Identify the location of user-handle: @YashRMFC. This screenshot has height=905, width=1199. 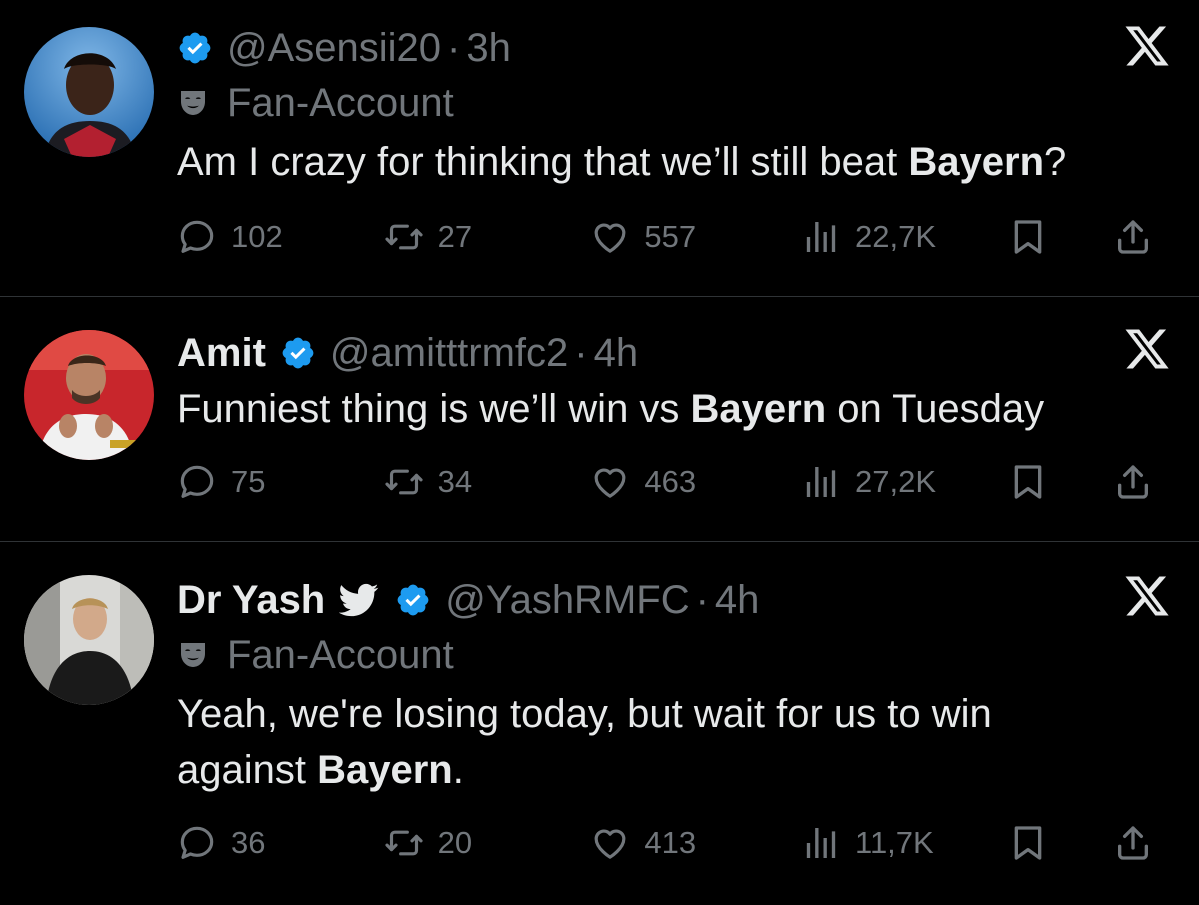
(567, 600).